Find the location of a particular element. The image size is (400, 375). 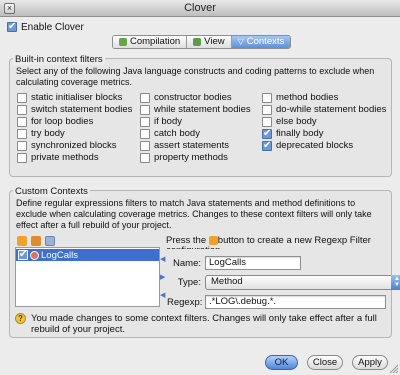

filter-try-body: try body is located at coordinates (41, 133).